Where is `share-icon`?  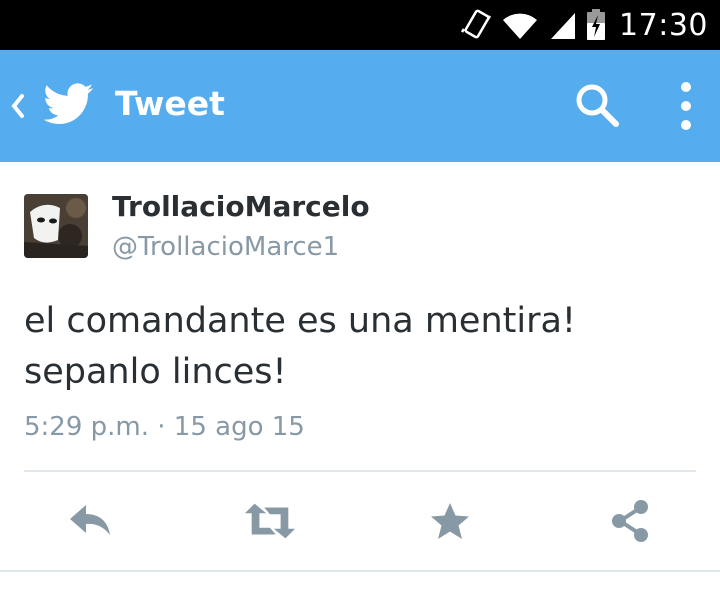 share-icon is located at coordinates (630, 521).